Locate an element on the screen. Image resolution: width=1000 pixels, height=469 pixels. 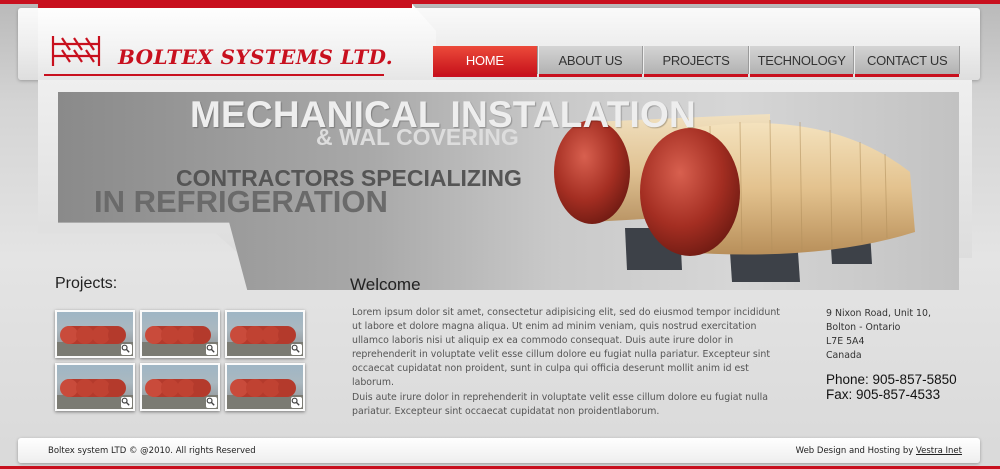
banner-subheadline: & WAL COVERING is located at coordinates (417, 137).